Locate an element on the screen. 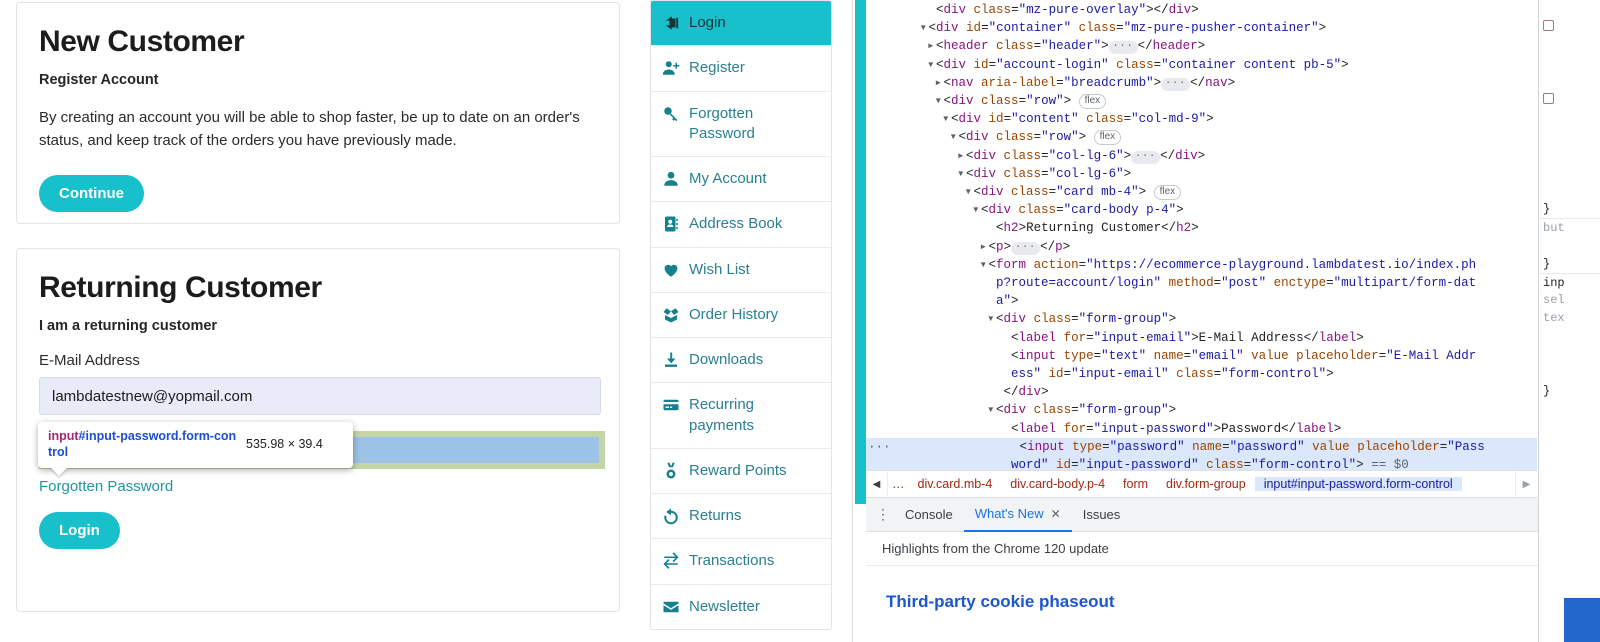 The image size is (1600, 642). sidebar-item-label: Login is located at coordinates (707, 22).